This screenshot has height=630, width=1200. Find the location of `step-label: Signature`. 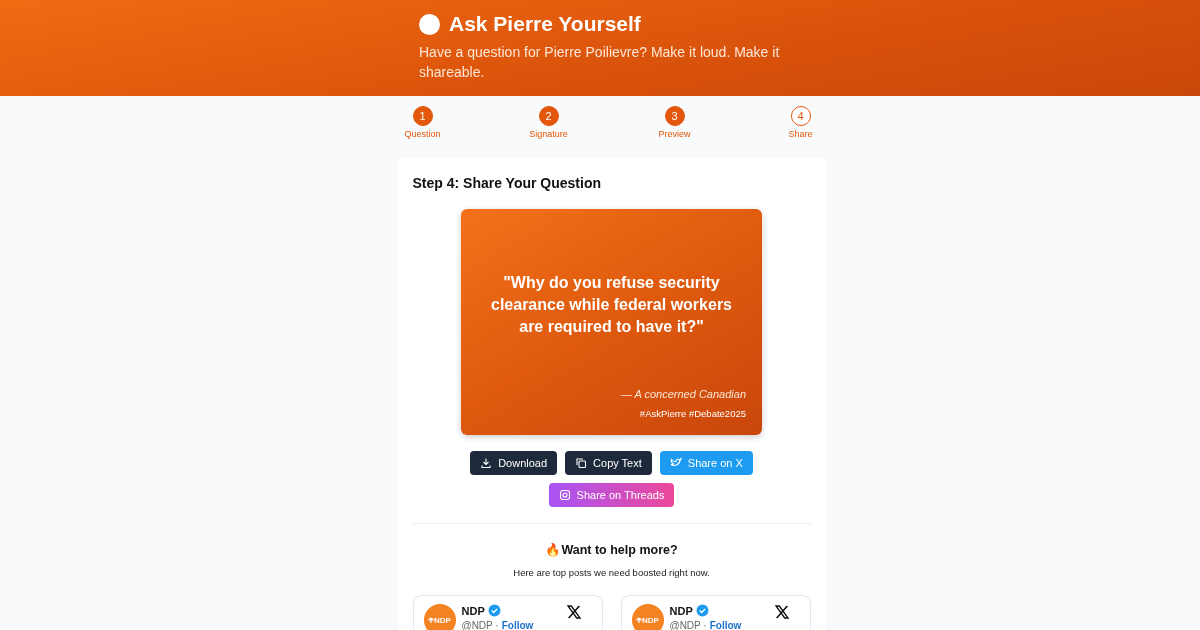

step-label: Signature is located at coordinates (548, 134).